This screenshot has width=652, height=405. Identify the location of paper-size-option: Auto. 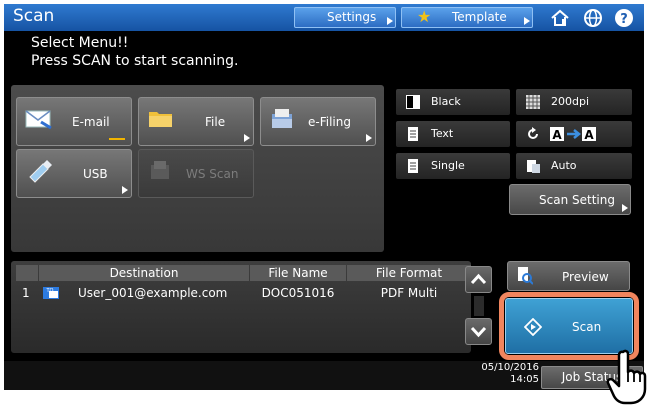
(574, 166).